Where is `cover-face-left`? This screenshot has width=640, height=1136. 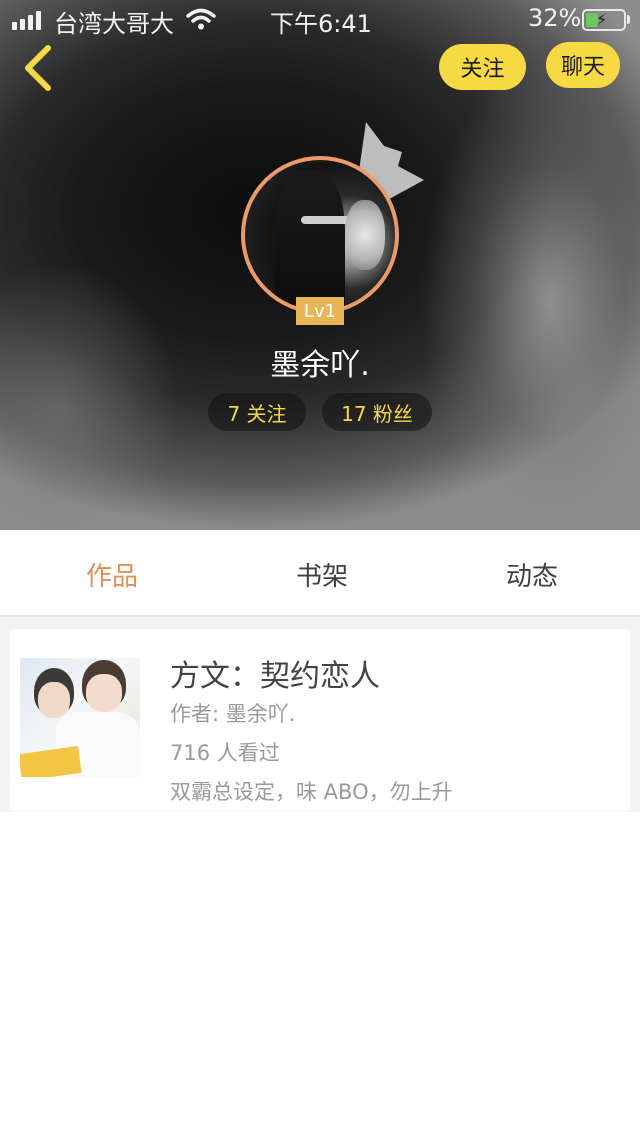
cover-face-left is located at coordinates (54, 700).